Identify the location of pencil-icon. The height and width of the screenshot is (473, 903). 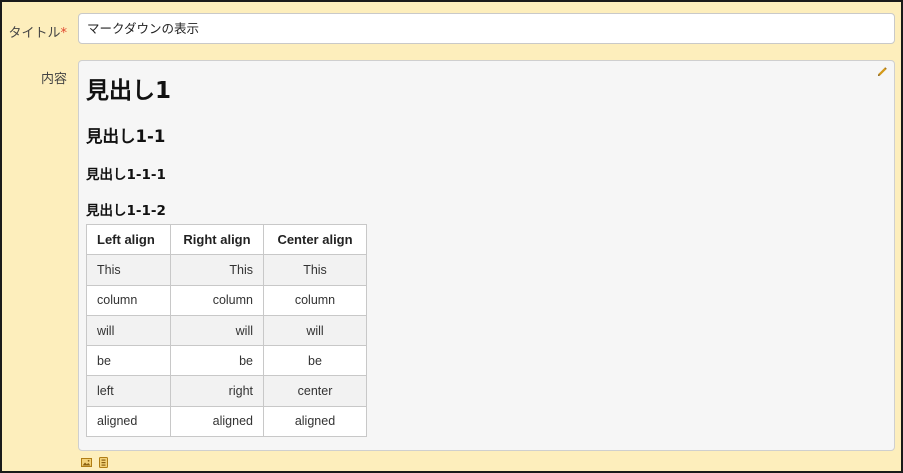
(882, 72).